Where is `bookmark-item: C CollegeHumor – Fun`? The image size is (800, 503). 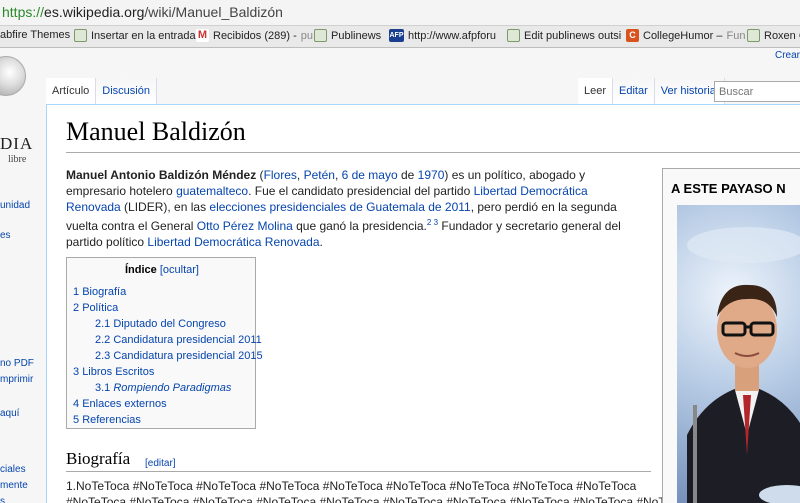
bookmark-item: C CollegeHumor – Fun is located at coordinates (685, 35).